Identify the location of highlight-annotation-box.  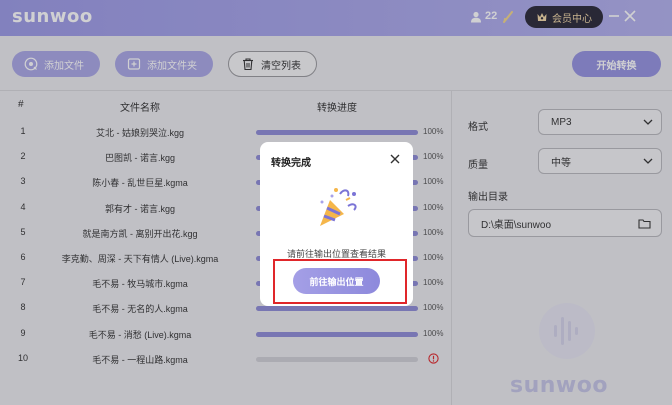
(340, 281).